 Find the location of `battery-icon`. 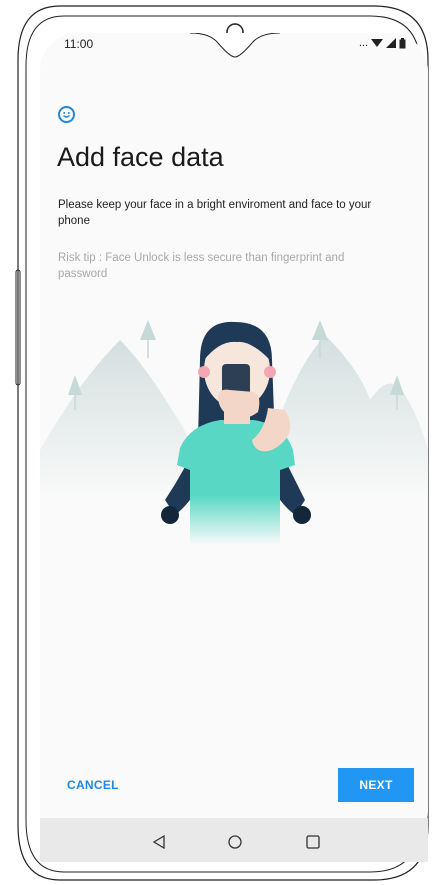

battery-icon is located at coordinates (402, 42).